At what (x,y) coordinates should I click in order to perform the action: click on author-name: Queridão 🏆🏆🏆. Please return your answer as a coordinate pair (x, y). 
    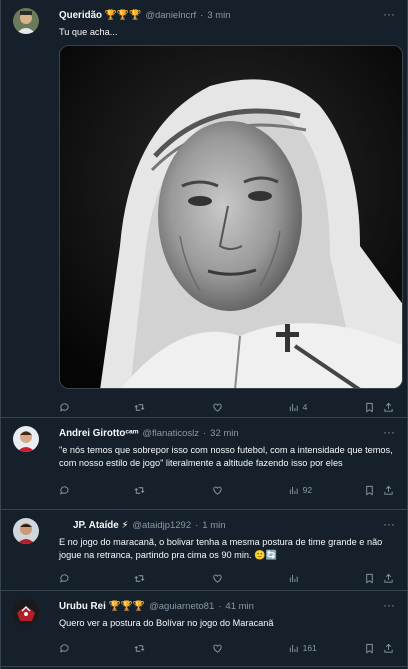
    Looking at the image, I should click on (100, 15).